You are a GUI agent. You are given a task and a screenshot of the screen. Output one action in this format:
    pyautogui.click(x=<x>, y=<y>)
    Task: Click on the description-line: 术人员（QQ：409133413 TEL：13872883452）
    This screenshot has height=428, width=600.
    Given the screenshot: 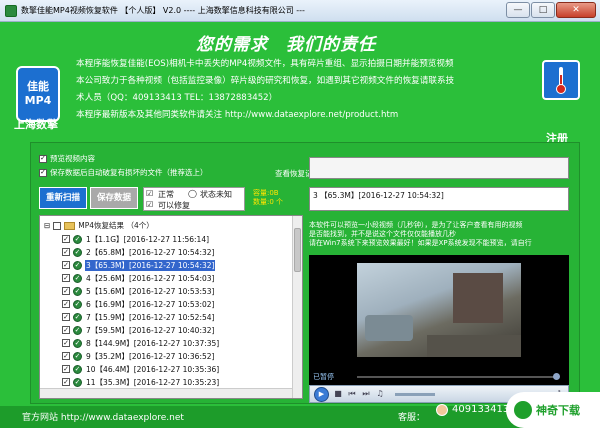 What is the action you would take?
    pyautogui.click(x=177, y=98)
    